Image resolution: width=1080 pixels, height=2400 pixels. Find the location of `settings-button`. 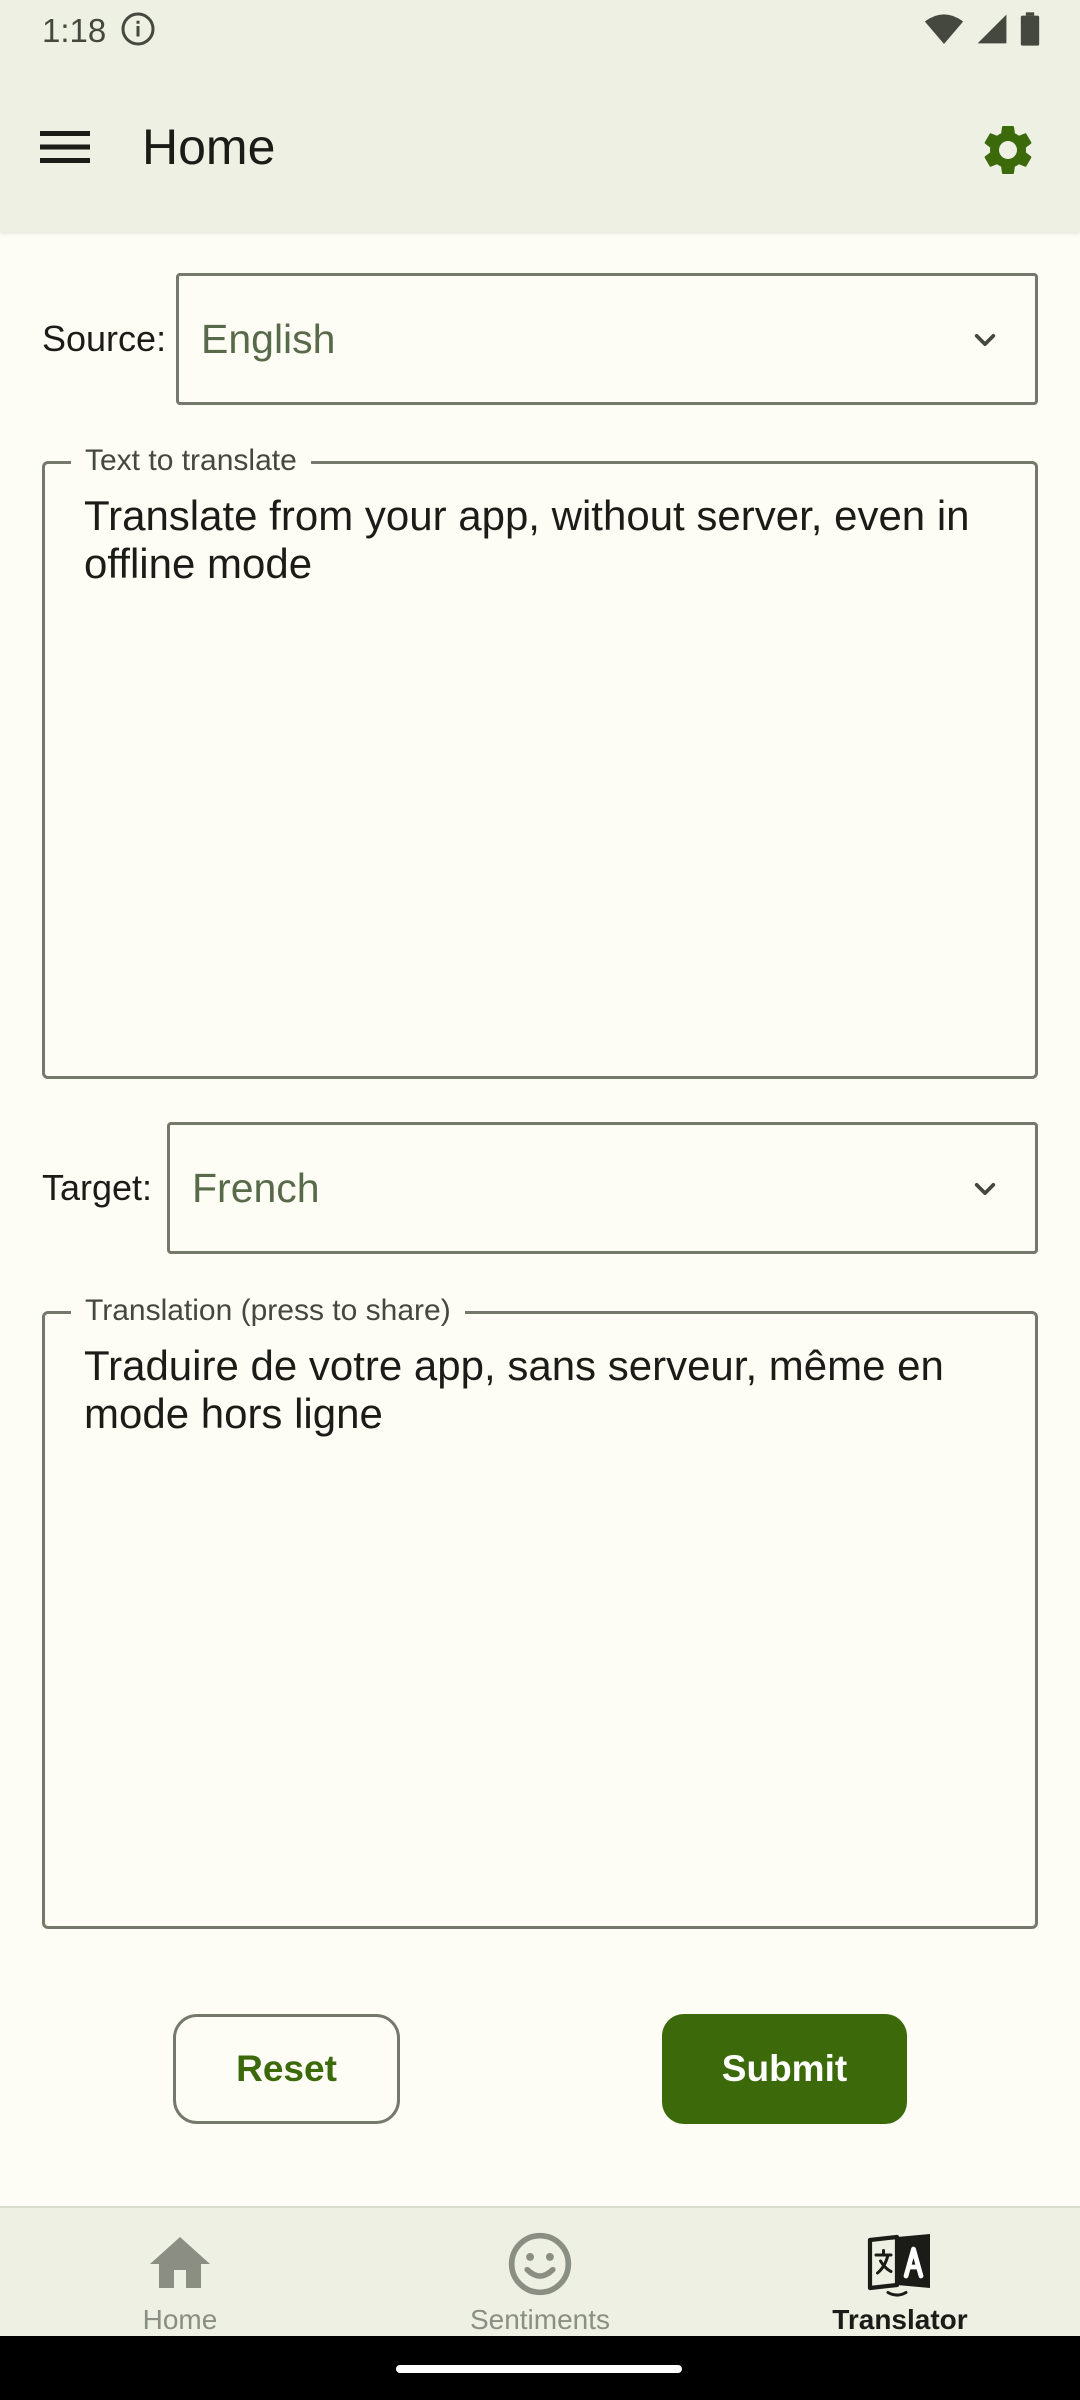

settings-button is located at coordinates (1008, 150).